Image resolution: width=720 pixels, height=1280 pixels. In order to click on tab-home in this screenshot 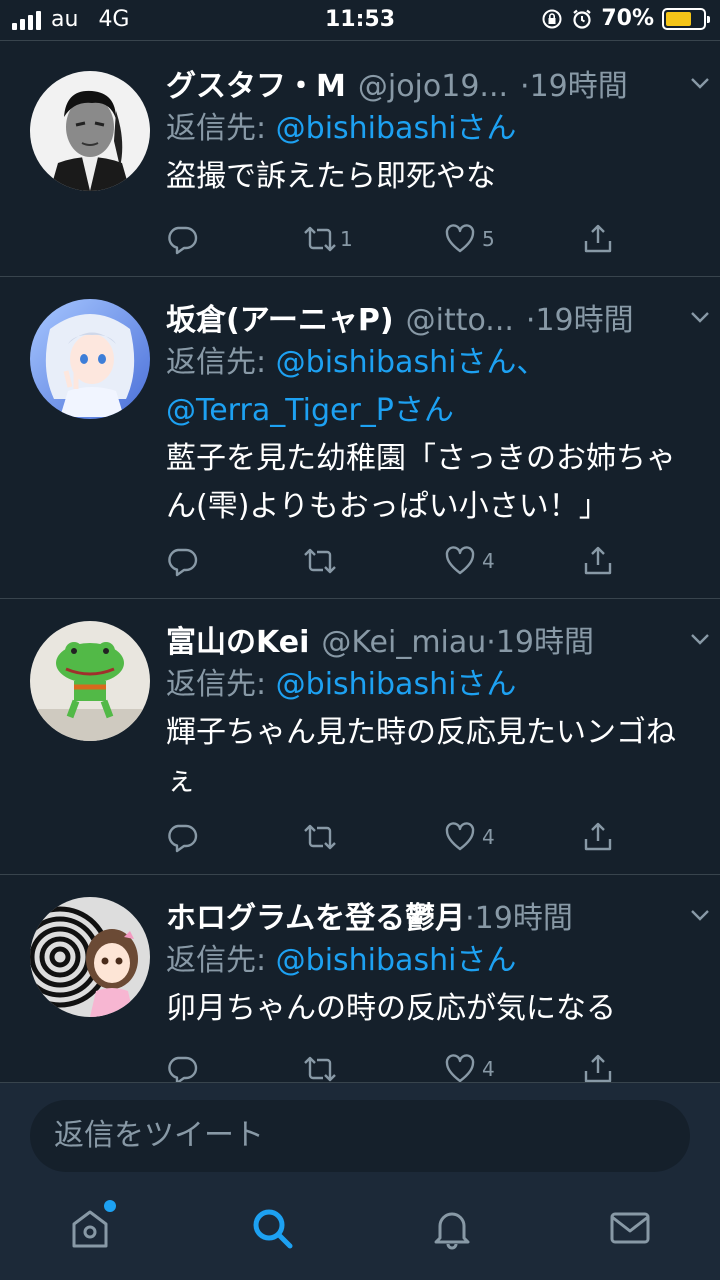, I will do `click(91, 1226)`.